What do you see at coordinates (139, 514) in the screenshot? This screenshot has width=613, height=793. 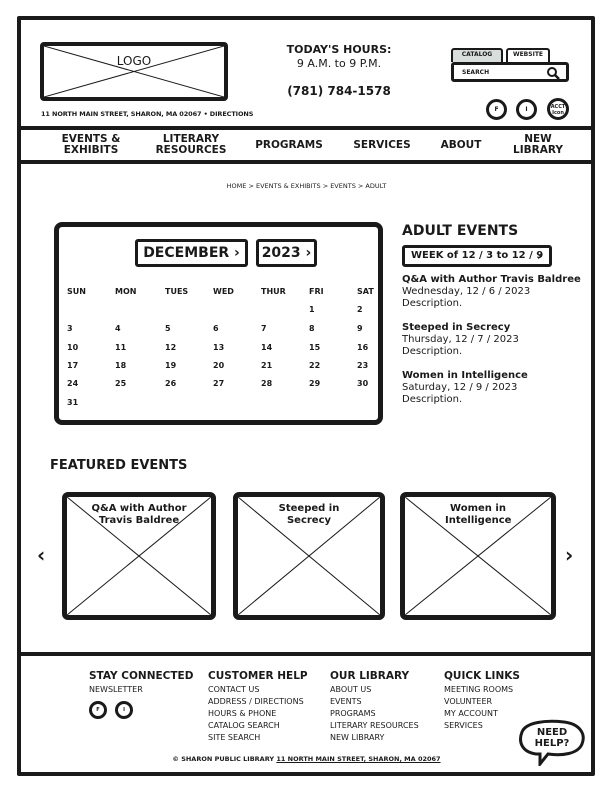 I see `card-title: Q&A with Author Travis Baldree` at bounding box center [139, 514].